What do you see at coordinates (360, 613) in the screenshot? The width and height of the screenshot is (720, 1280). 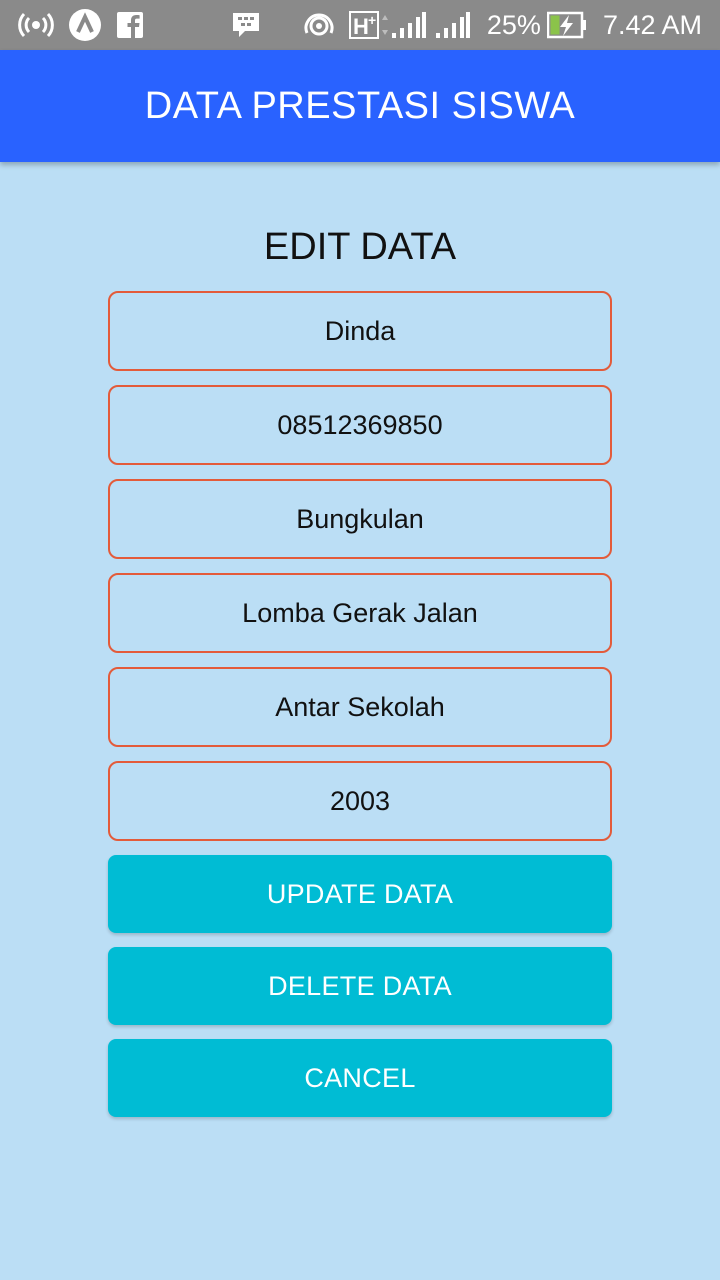 I see `competition-field: Lomba Gerak Jalan` at bounding box center [360, 613].